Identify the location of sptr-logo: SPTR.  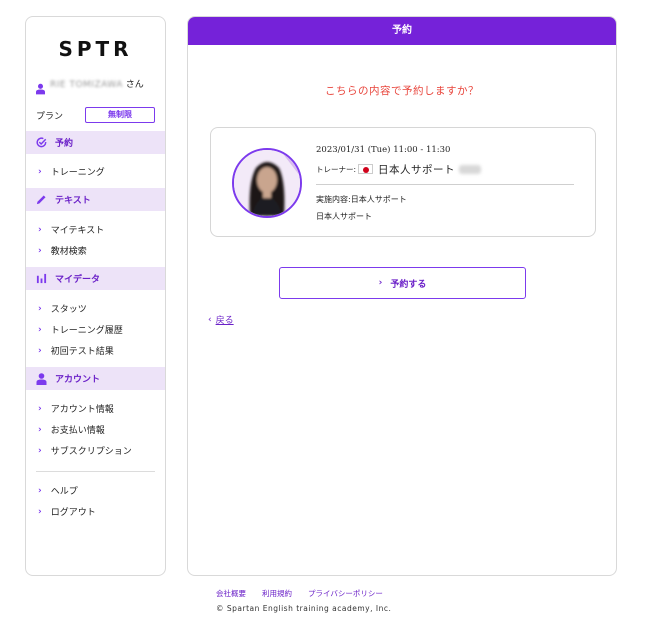
(95, 49).